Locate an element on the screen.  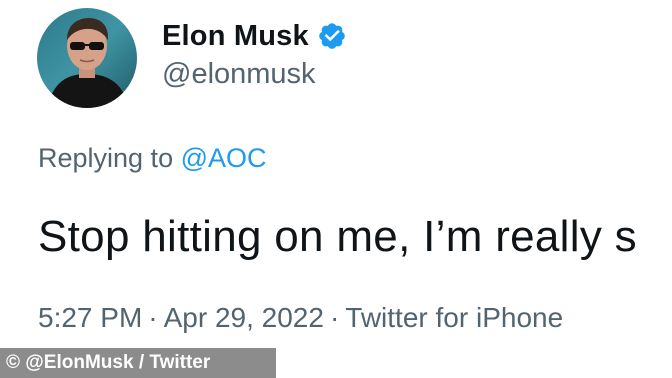
tweet-text: Stop hitting on me, I’m really s is located at coordinates (337, 236).